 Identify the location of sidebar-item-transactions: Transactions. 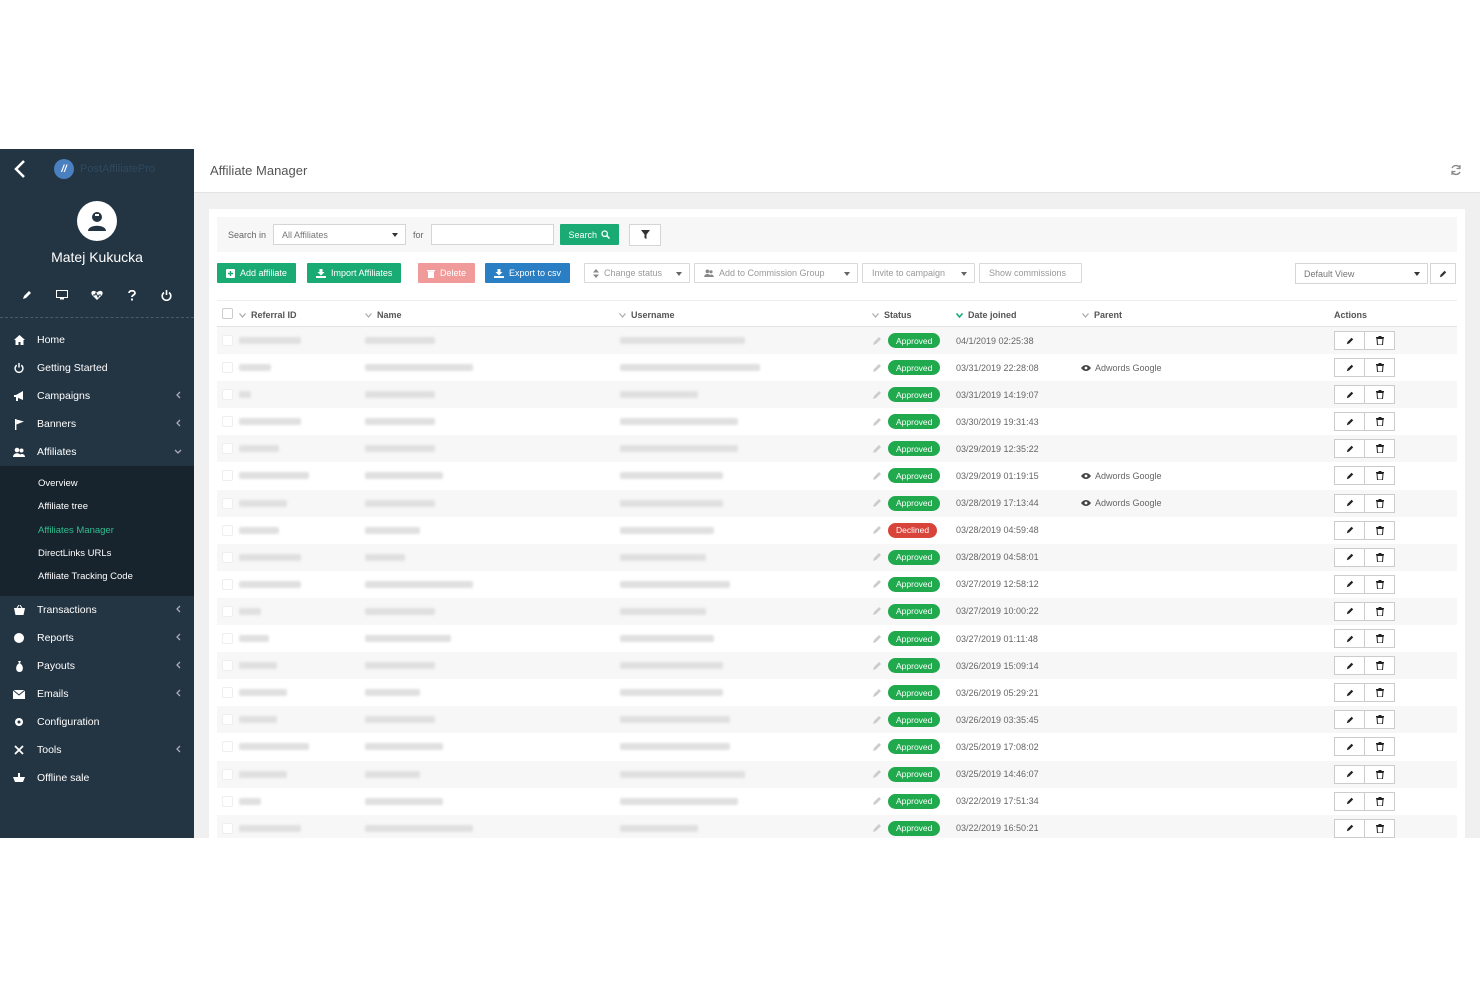
(97, 610).